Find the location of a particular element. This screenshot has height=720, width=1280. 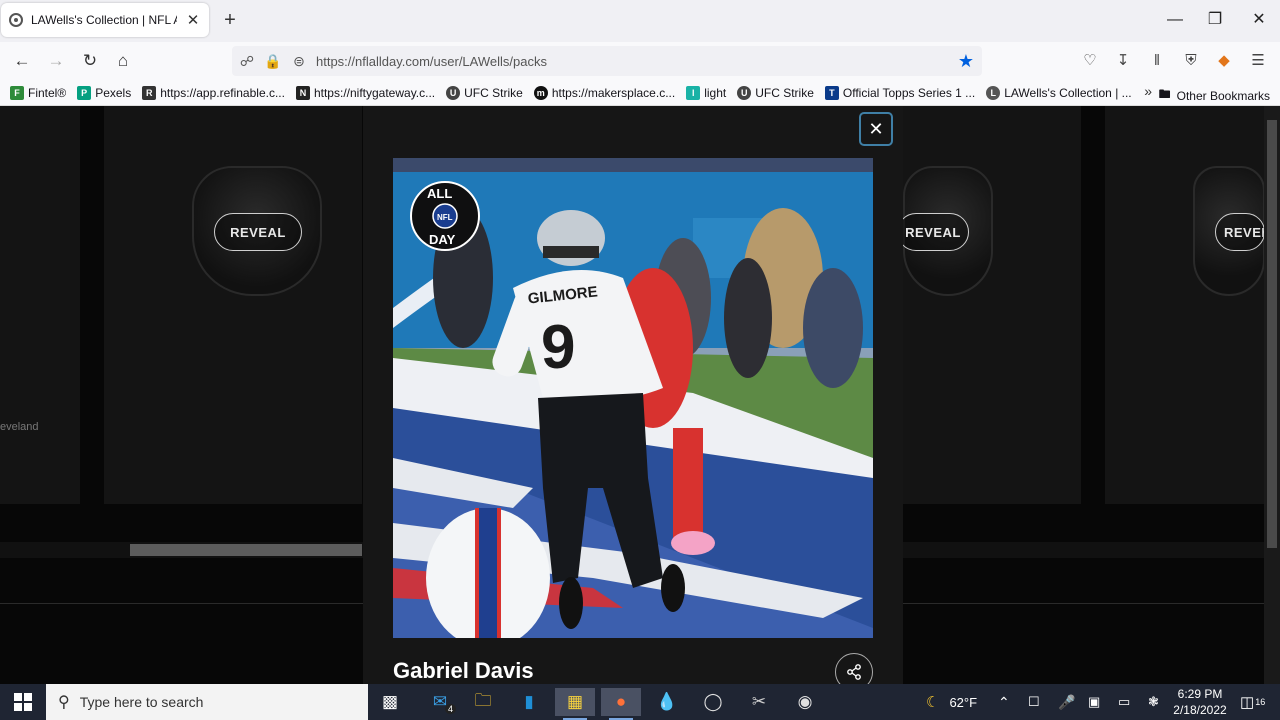

system-clock: 6:29 PM 2/18/2022 is located at coordinates (1200, 702).